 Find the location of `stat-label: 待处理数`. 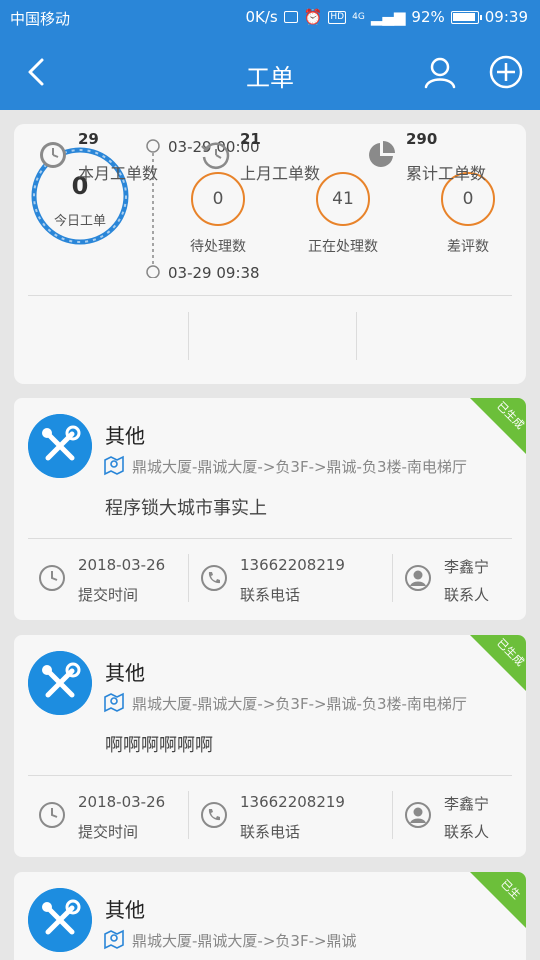

stat-label: 待处理数 is located at coordinates (218, 247).